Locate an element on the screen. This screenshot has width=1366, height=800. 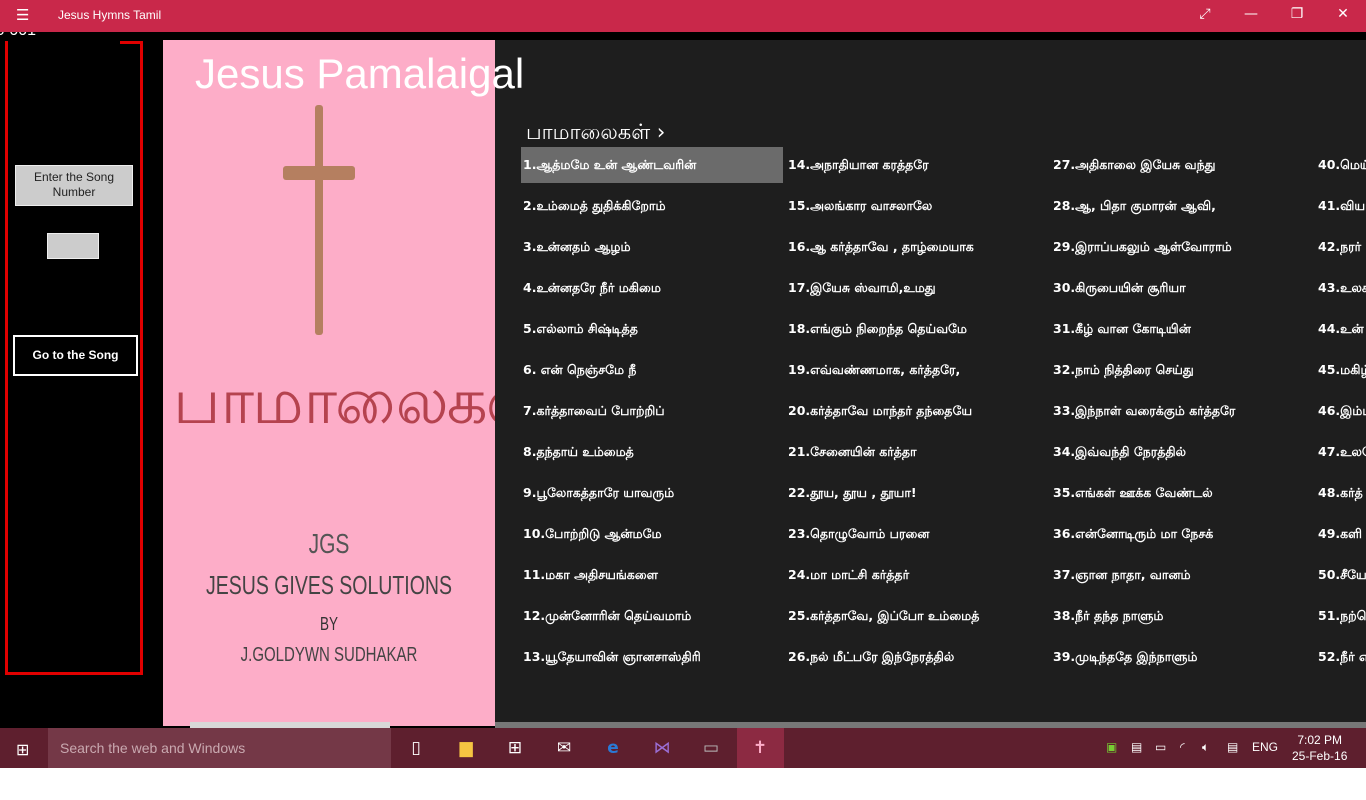
song-item: 50.சீயே is located at coordinates (1341, 575).